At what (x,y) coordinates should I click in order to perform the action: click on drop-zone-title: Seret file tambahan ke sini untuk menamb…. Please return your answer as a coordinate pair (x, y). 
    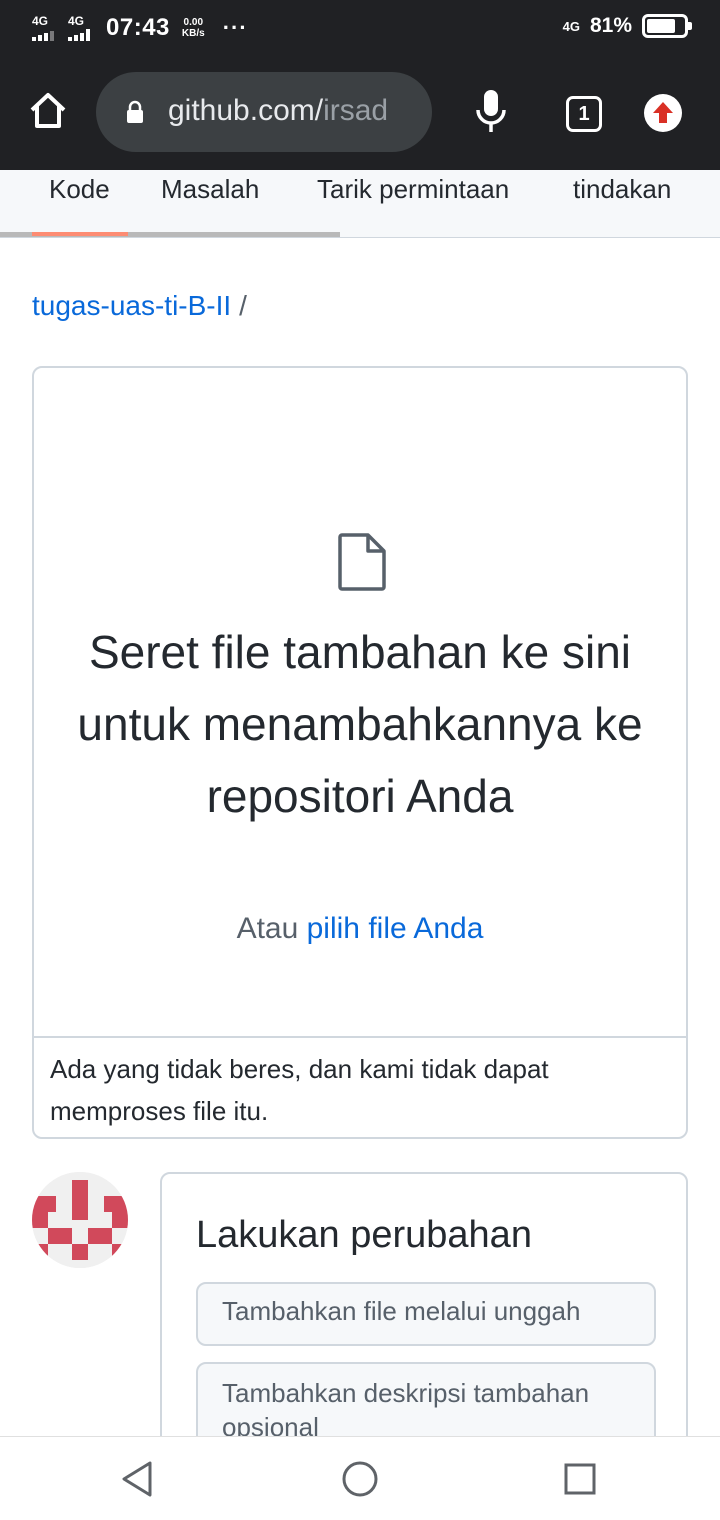
    Looking at the image, I should click on (360, 724).